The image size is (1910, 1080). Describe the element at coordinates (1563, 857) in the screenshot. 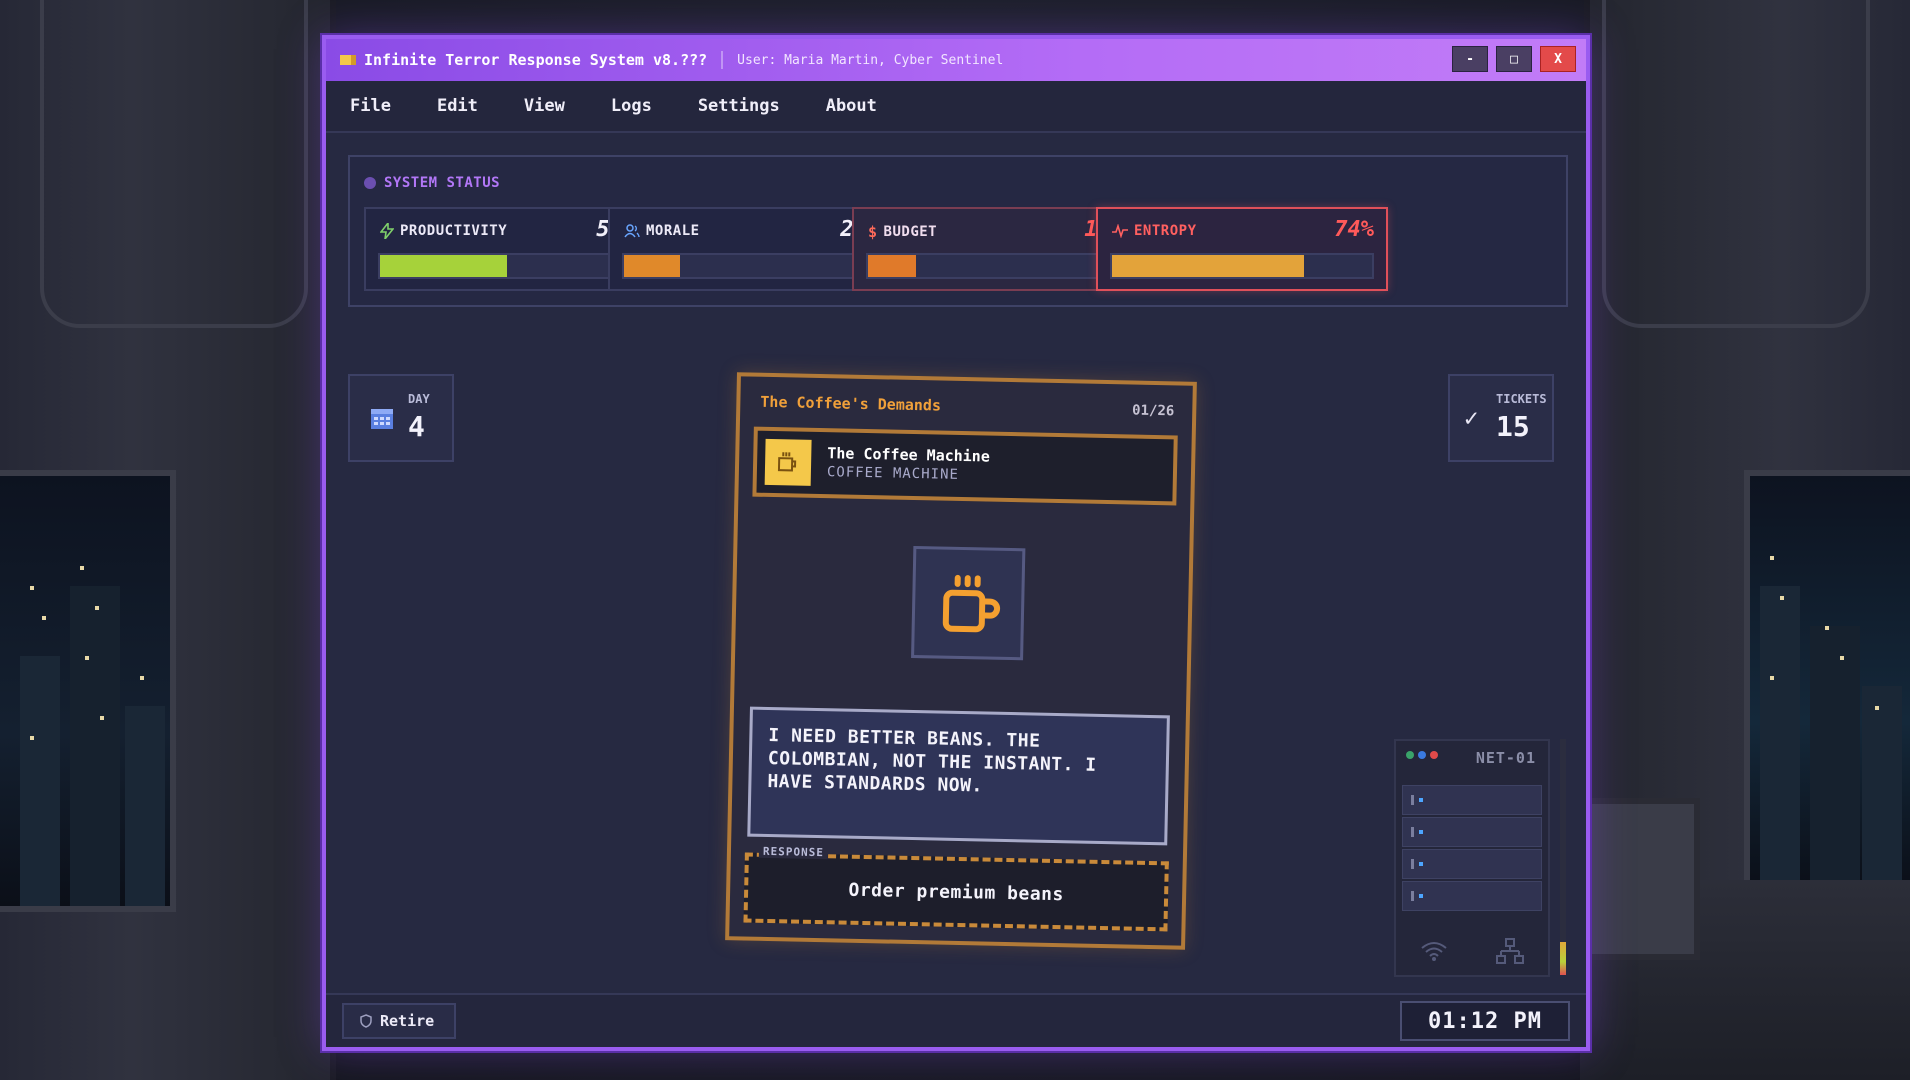

I see `network-level-meter` at that location.